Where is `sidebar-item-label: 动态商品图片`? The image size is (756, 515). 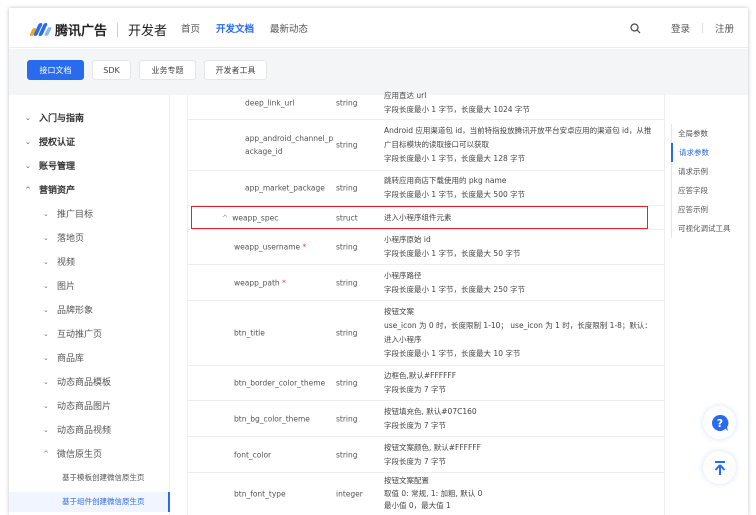 sidebar-item-label: 动态商品图片 is located at coordinates (84, 407).